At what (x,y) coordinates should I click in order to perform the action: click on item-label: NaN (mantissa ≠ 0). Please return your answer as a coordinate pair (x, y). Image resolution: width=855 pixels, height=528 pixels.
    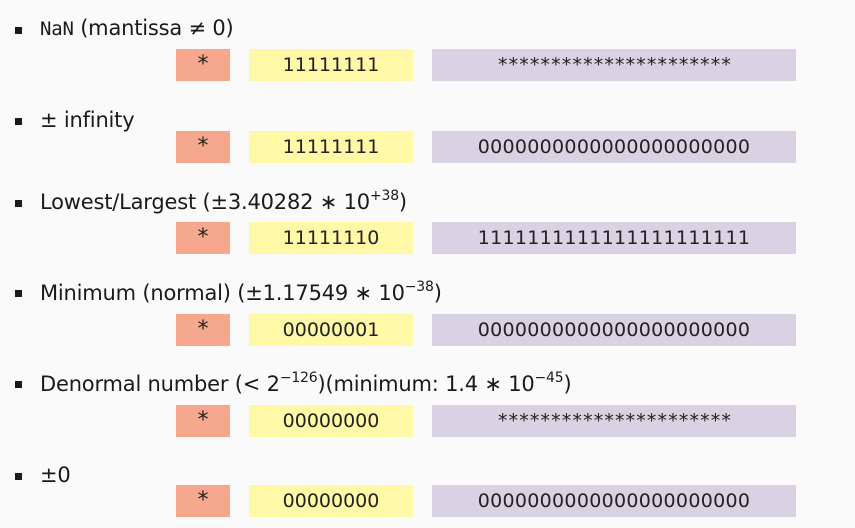
    Looking at the image, I should click on (137, 28).